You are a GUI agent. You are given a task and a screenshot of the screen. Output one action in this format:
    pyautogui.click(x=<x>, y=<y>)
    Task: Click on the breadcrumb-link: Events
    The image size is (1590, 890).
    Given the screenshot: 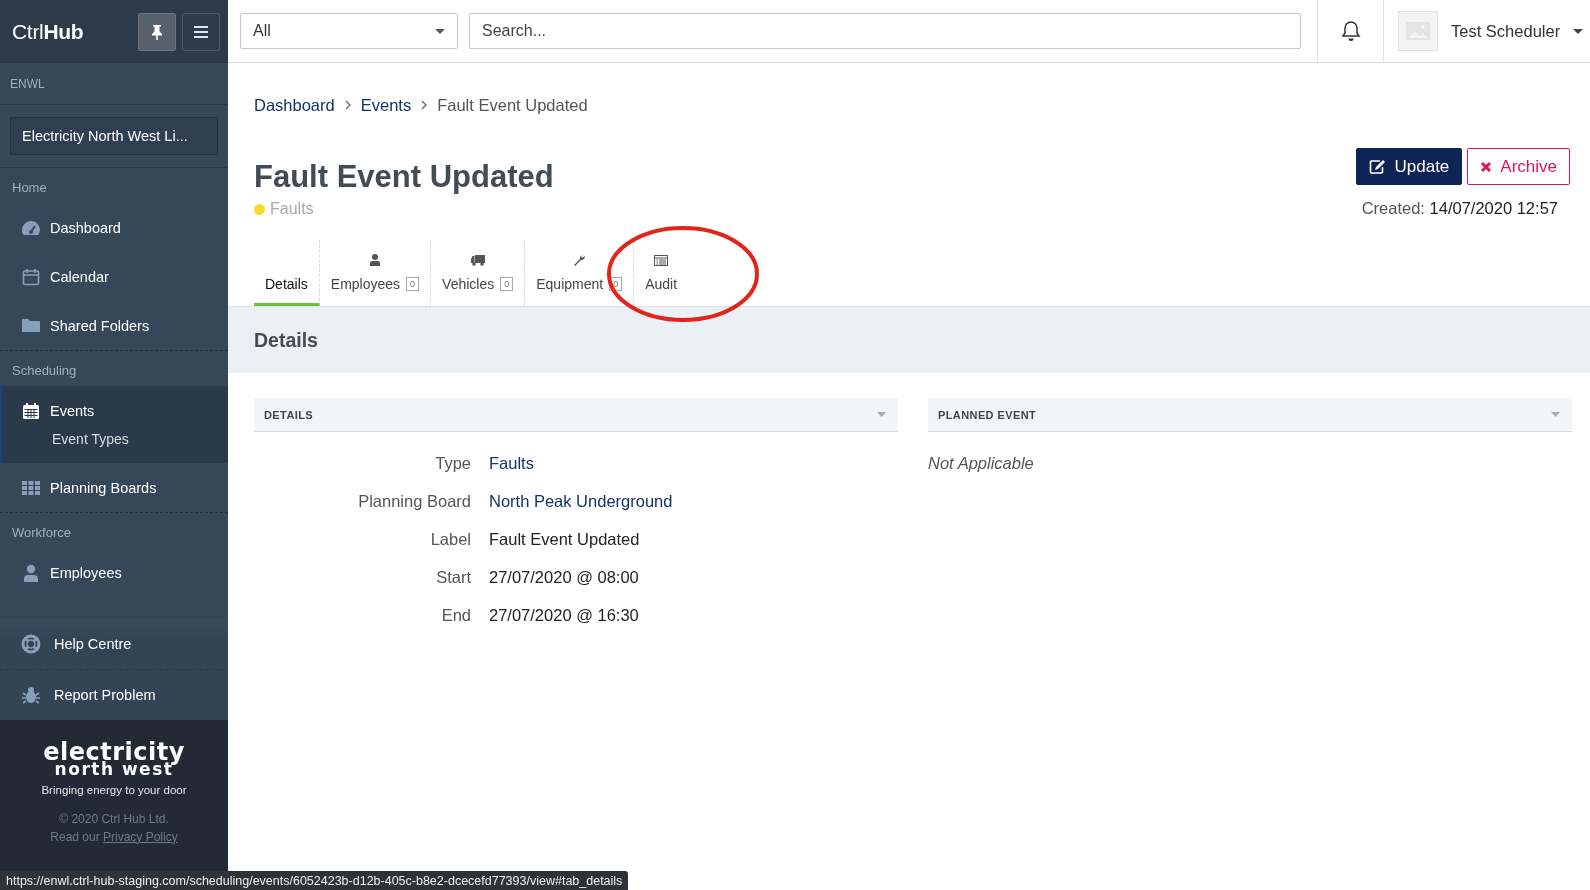 What is the action you would take?
    pyautogui.click(x=386, y=105)
    